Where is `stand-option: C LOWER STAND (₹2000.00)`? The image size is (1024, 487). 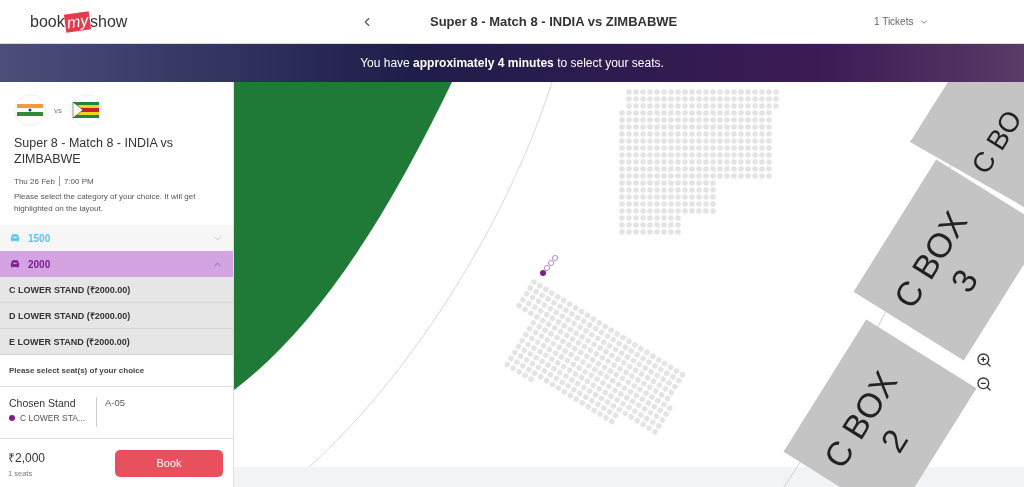 stand-option: C LOWER STAND (₹2000.00) is located at coordinates (116, 290).